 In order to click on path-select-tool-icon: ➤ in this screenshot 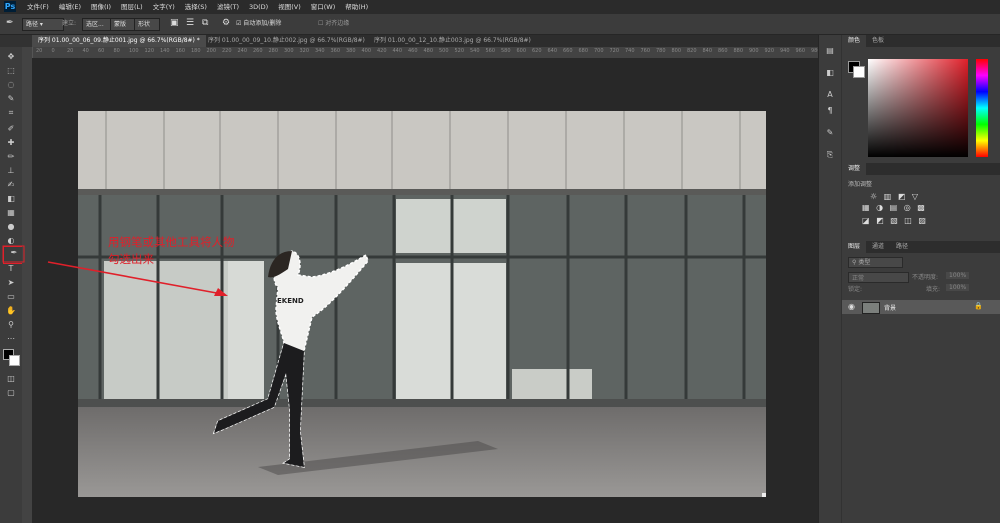, I will do `click(11, 283)`.